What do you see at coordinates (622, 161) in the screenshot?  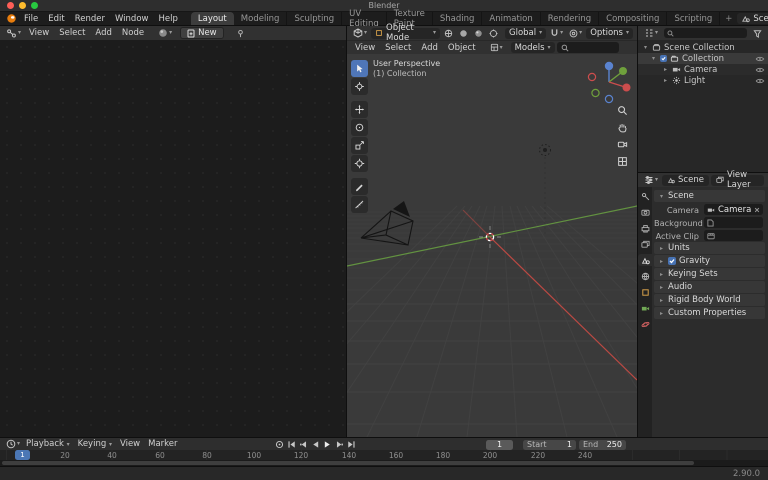 I see `toggle-ortho-icon` at bounding box center [622, 161].